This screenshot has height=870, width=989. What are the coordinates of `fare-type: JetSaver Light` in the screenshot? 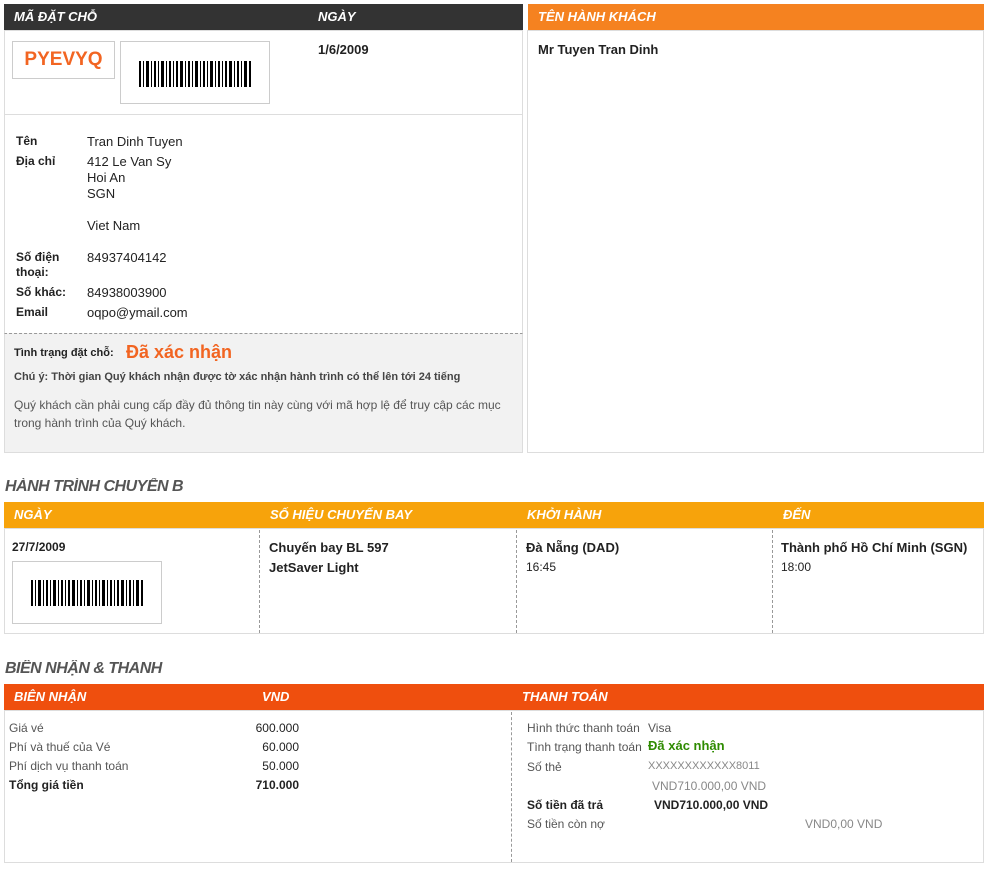 It's located at (314, 567).